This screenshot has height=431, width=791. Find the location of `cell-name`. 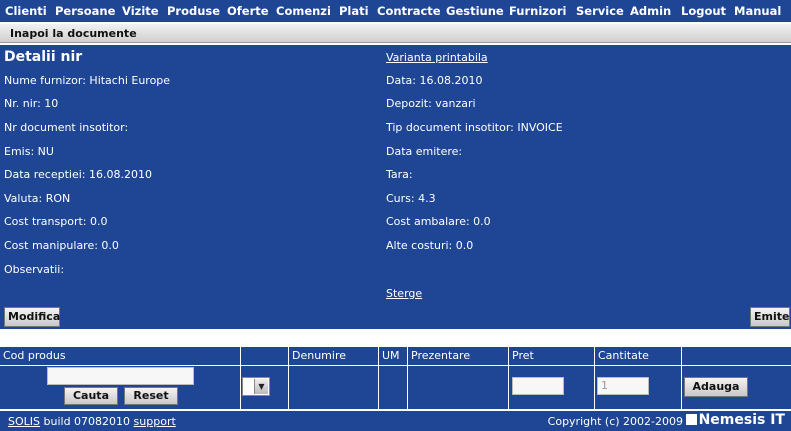

cell-name is located at coordinates (334, 387).